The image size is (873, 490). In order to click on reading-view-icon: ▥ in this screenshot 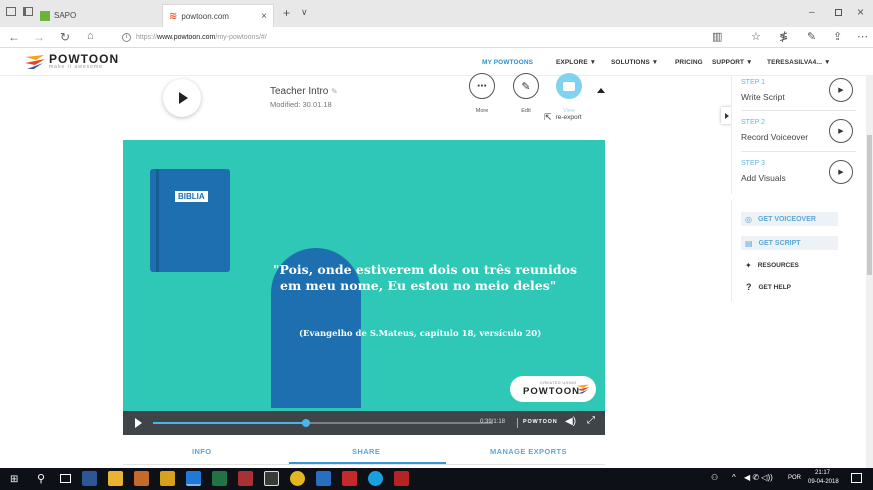, I will do `click(717, 36)`.